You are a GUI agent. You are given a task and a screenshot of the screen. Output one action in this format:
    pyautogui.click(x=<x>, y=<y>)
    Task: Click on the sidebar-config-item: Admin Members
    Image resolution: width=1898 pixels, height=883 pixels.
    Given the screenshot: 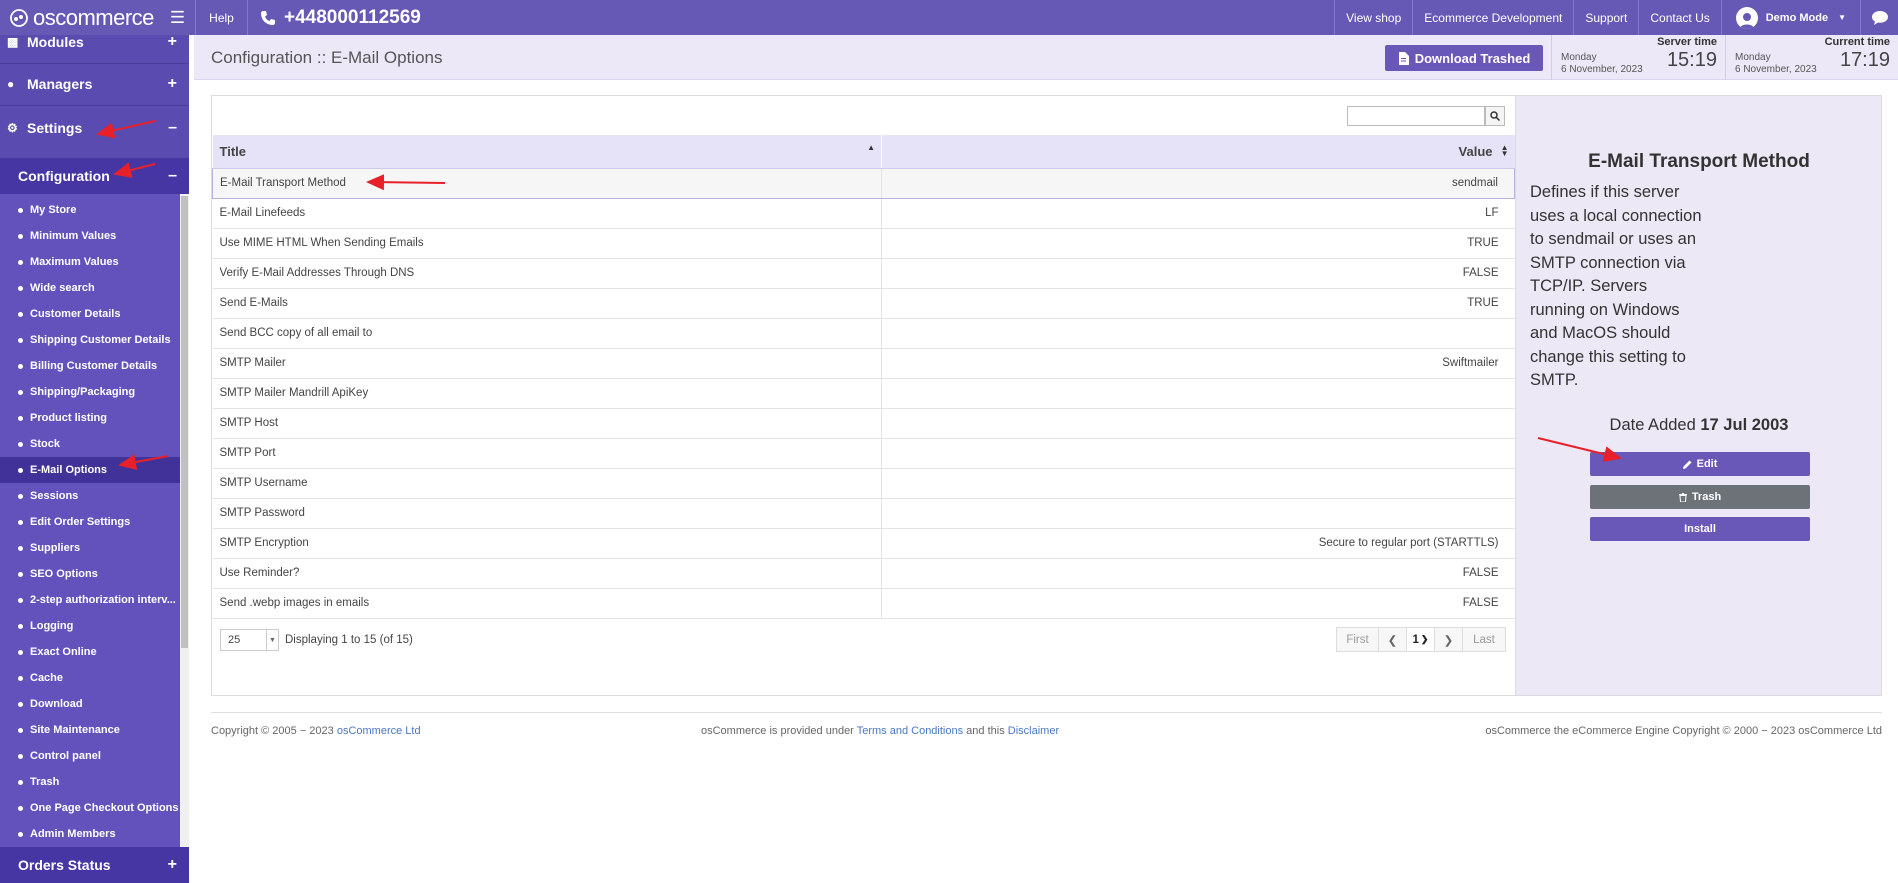 What is the action you would take?
    pyautogui.click(x=90, y=834)
    